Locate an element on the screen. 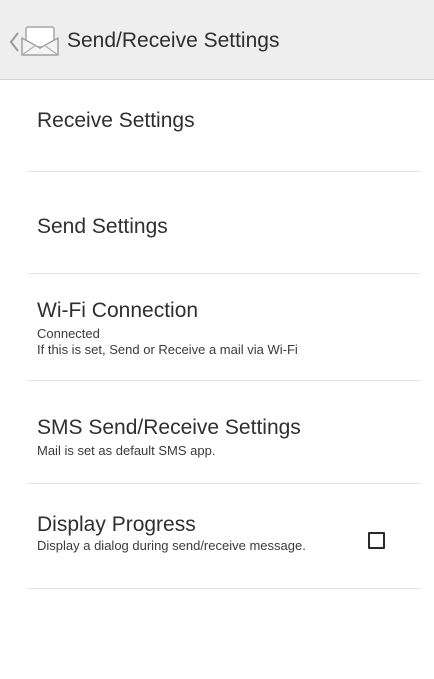 Image resolution: width=434 pixels, height=679 pixels. send-settings-title: Send Settings is located at coordinates (102, 226).